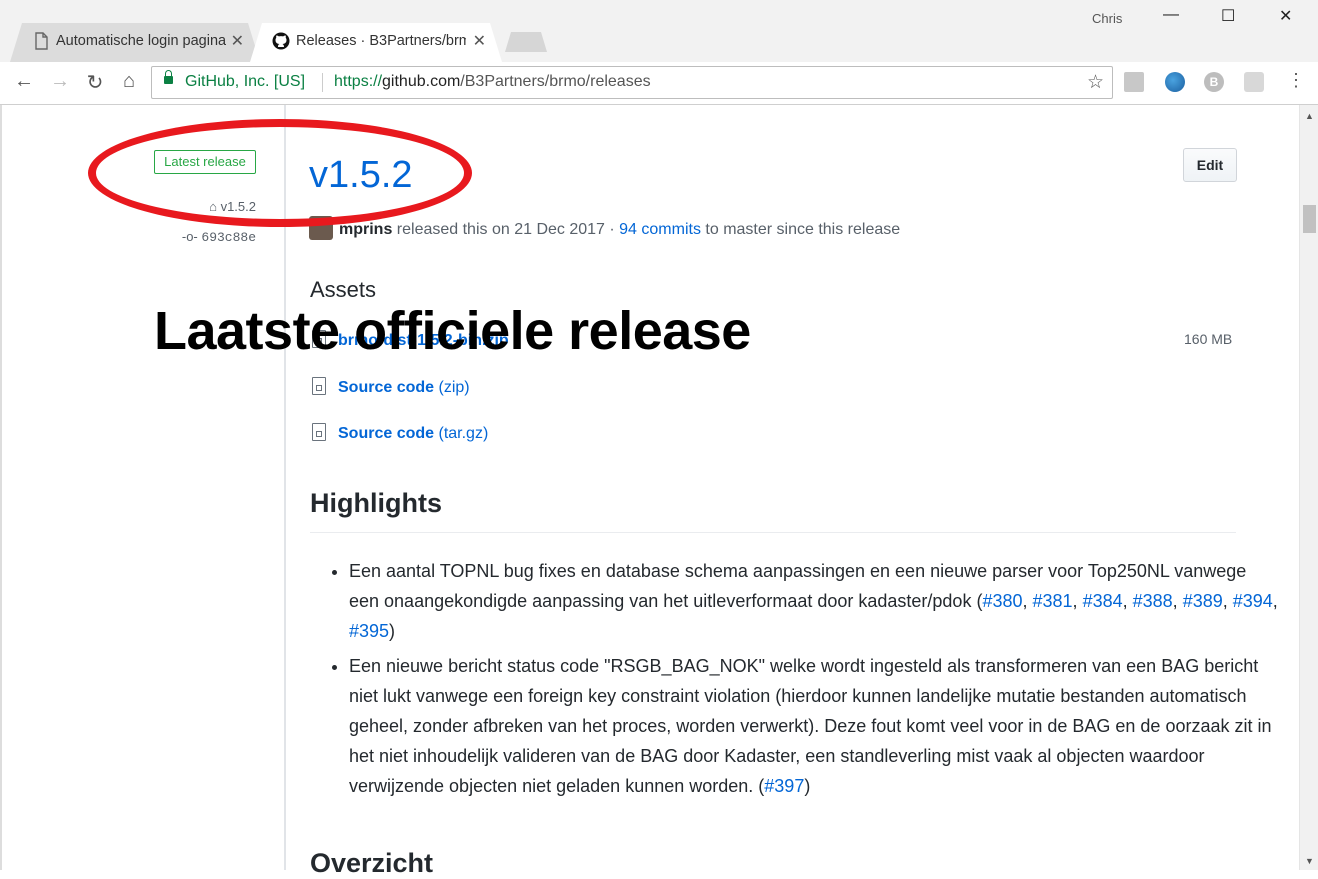 The width and height of the screenshot is (1318, 879). I want to click on asset-format: (tar.gz), so click(463, 433).